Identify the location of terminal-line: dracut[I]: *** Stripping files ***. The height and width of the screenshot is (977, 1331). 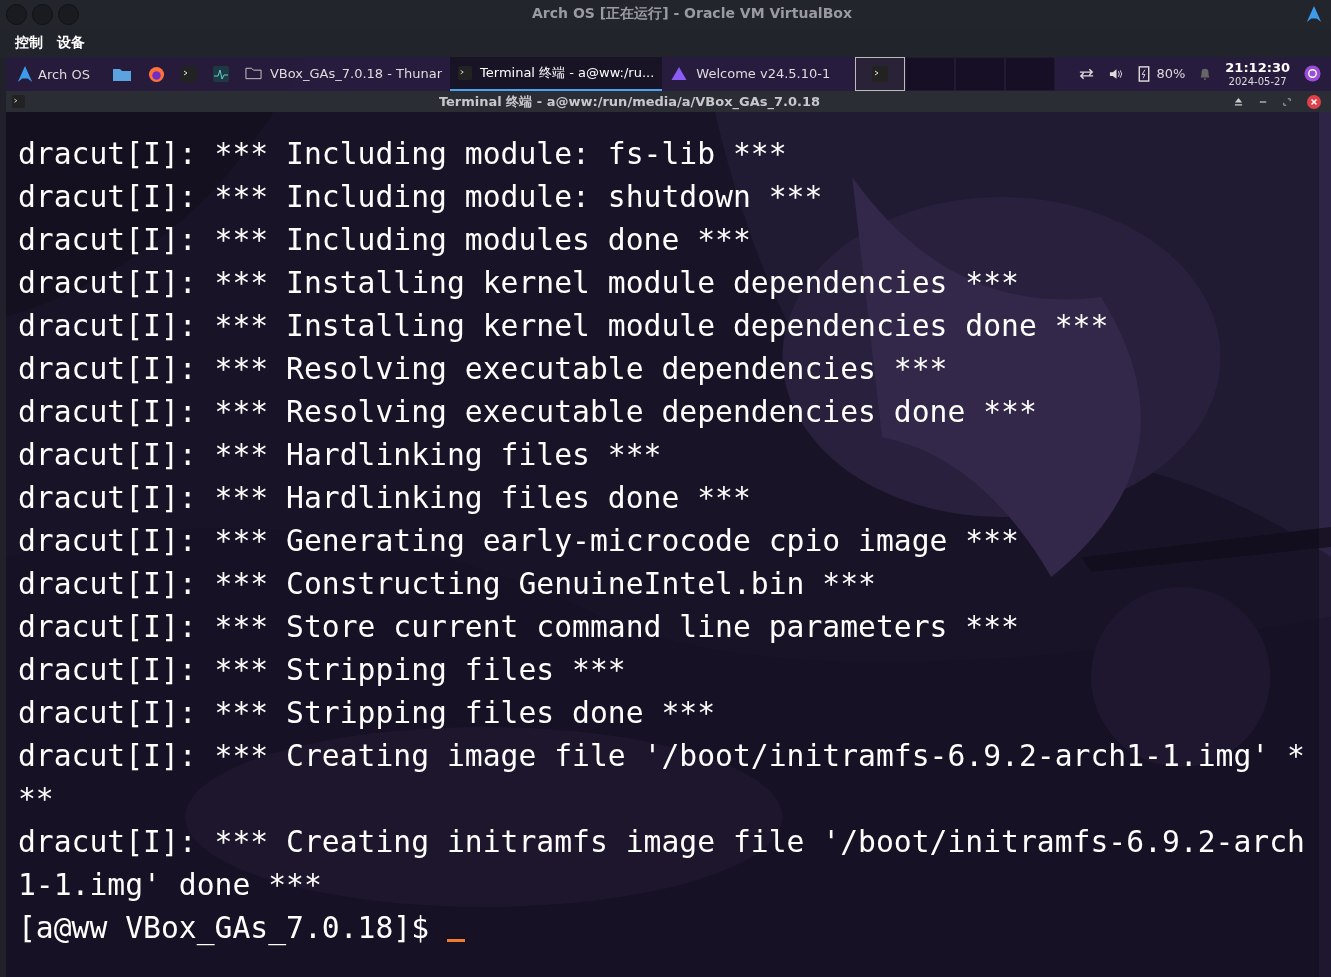
(322, 670).